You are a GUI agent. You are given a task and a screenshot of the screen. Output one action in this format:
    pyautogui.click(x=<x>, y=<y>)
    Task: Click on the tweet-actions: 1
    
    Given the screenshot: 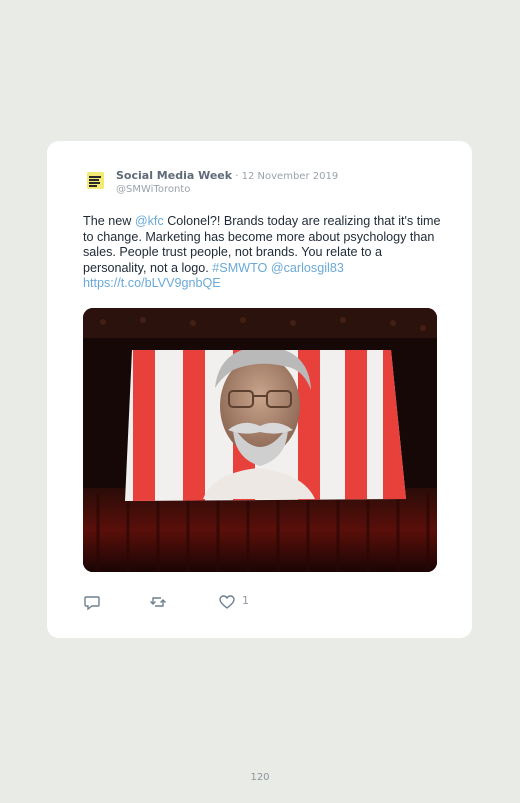 What is the action you would take?
    pyautogui.click(x=233, y=602)
    